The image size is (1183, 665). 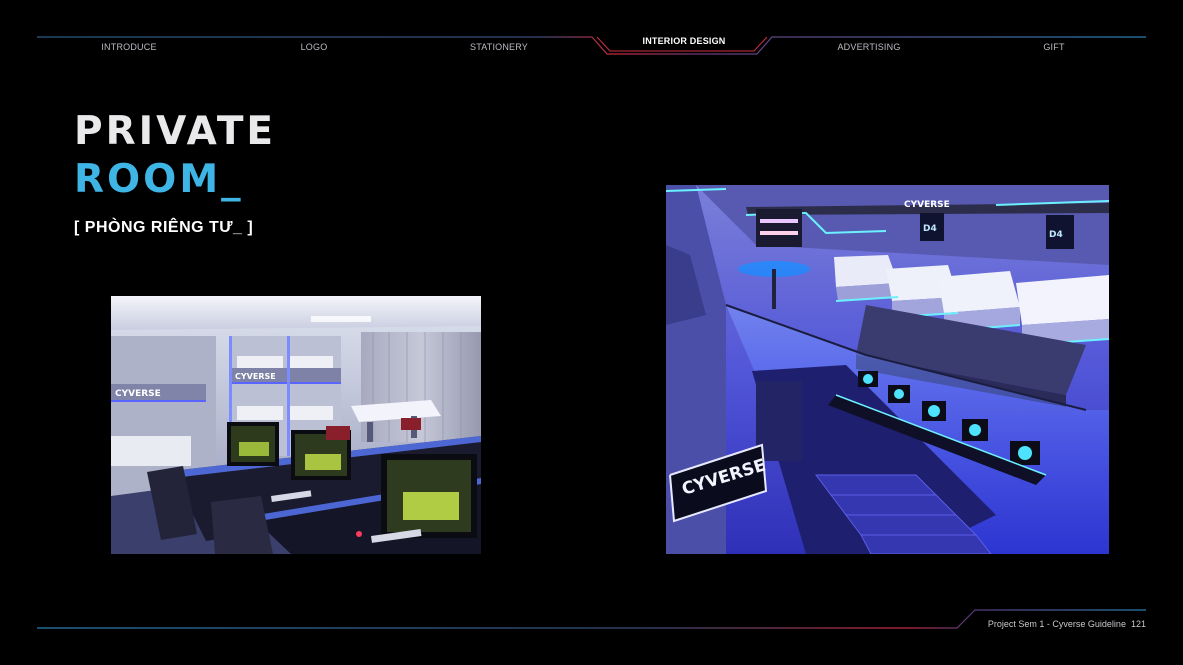 I want to click on top-wall-sign: CYVERSE, so click(x=927, y=205).